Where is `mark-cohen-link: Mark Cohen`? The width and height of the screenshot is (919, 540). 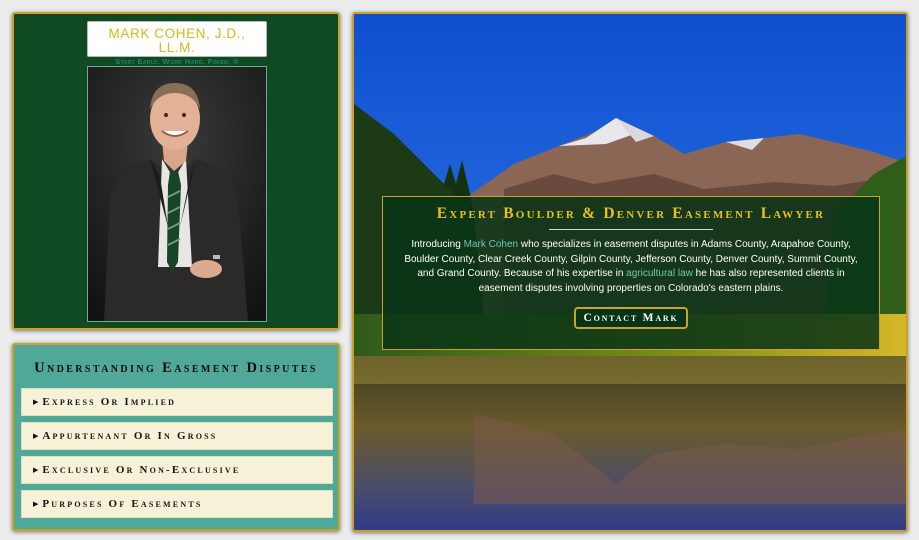 mark-cohen-link: Mark Cohen is located at coordinates (491, 244).